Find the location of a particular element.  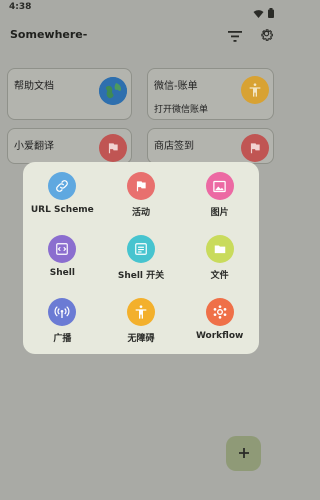

app-bar: Somewhere- is located at coordinates (140, 36).